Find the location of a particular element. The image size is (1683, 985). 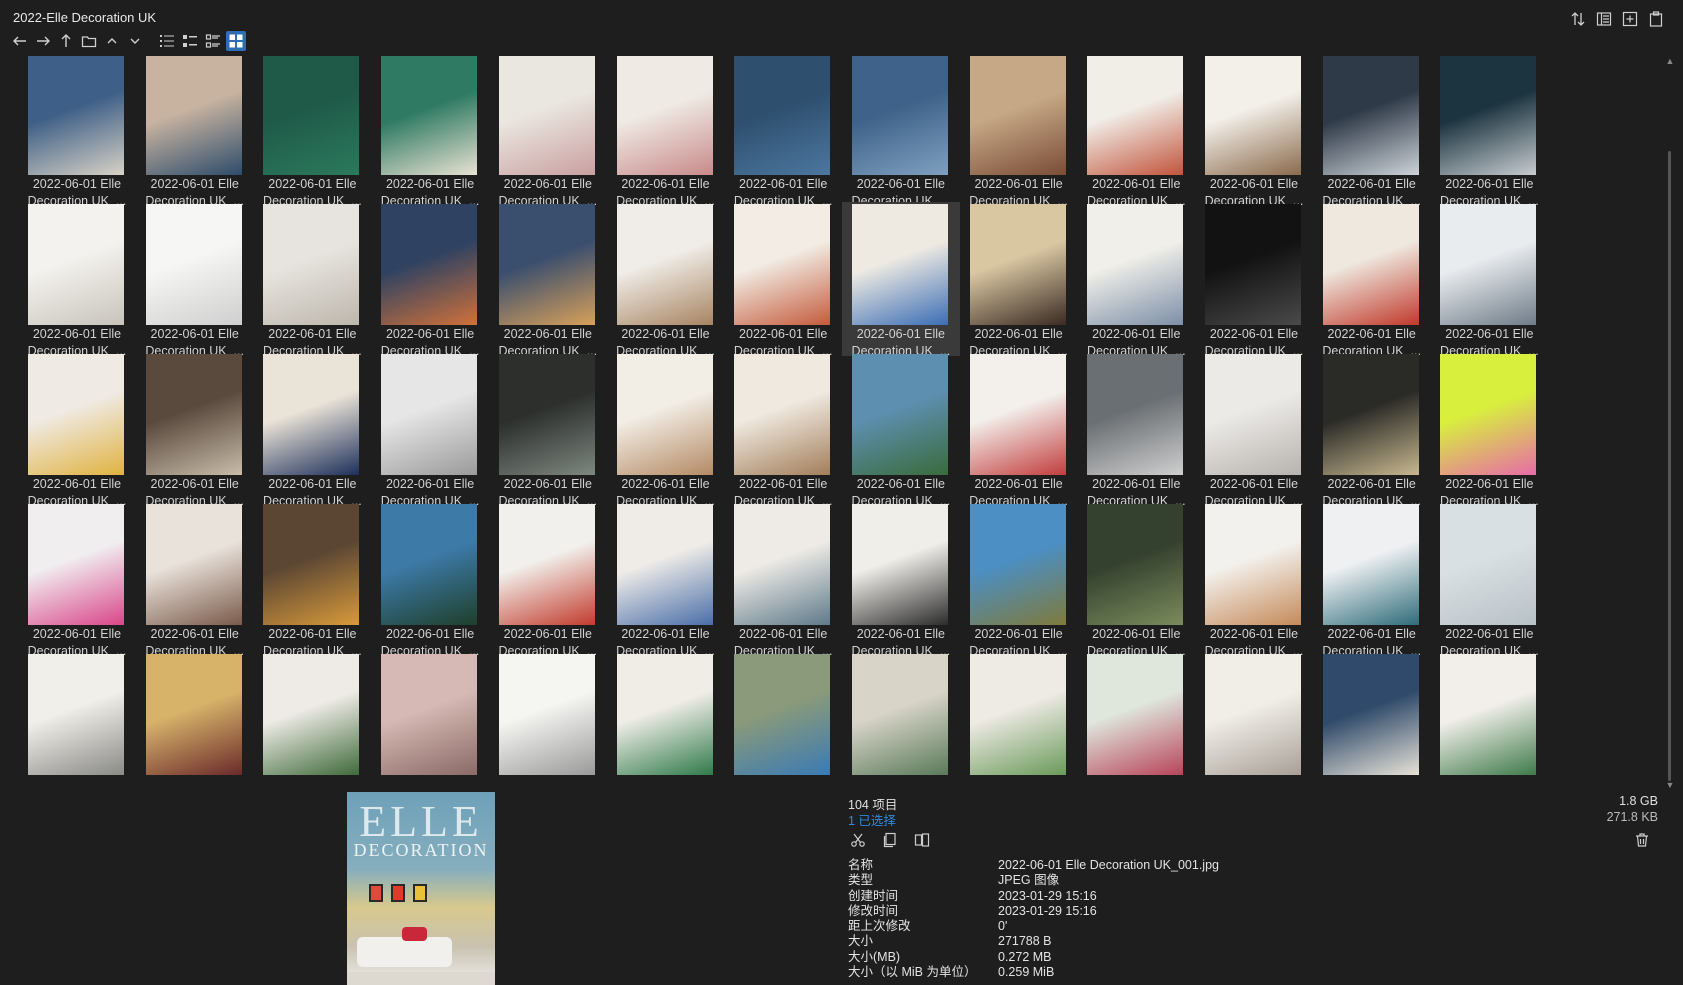

window-actions is located at coordinates (1617, 19).